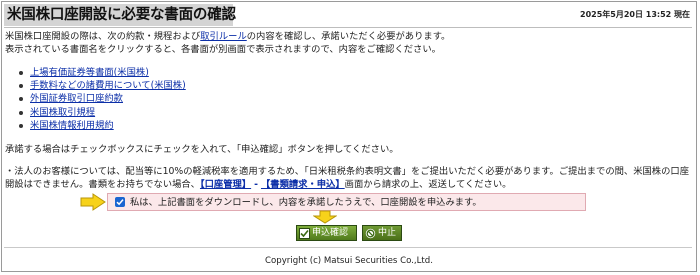  What do you see at coordinates (303, 184) in the screenshot?
I see `document-request-link: 【書類請求・申込】` at bounding box center [303, 184].